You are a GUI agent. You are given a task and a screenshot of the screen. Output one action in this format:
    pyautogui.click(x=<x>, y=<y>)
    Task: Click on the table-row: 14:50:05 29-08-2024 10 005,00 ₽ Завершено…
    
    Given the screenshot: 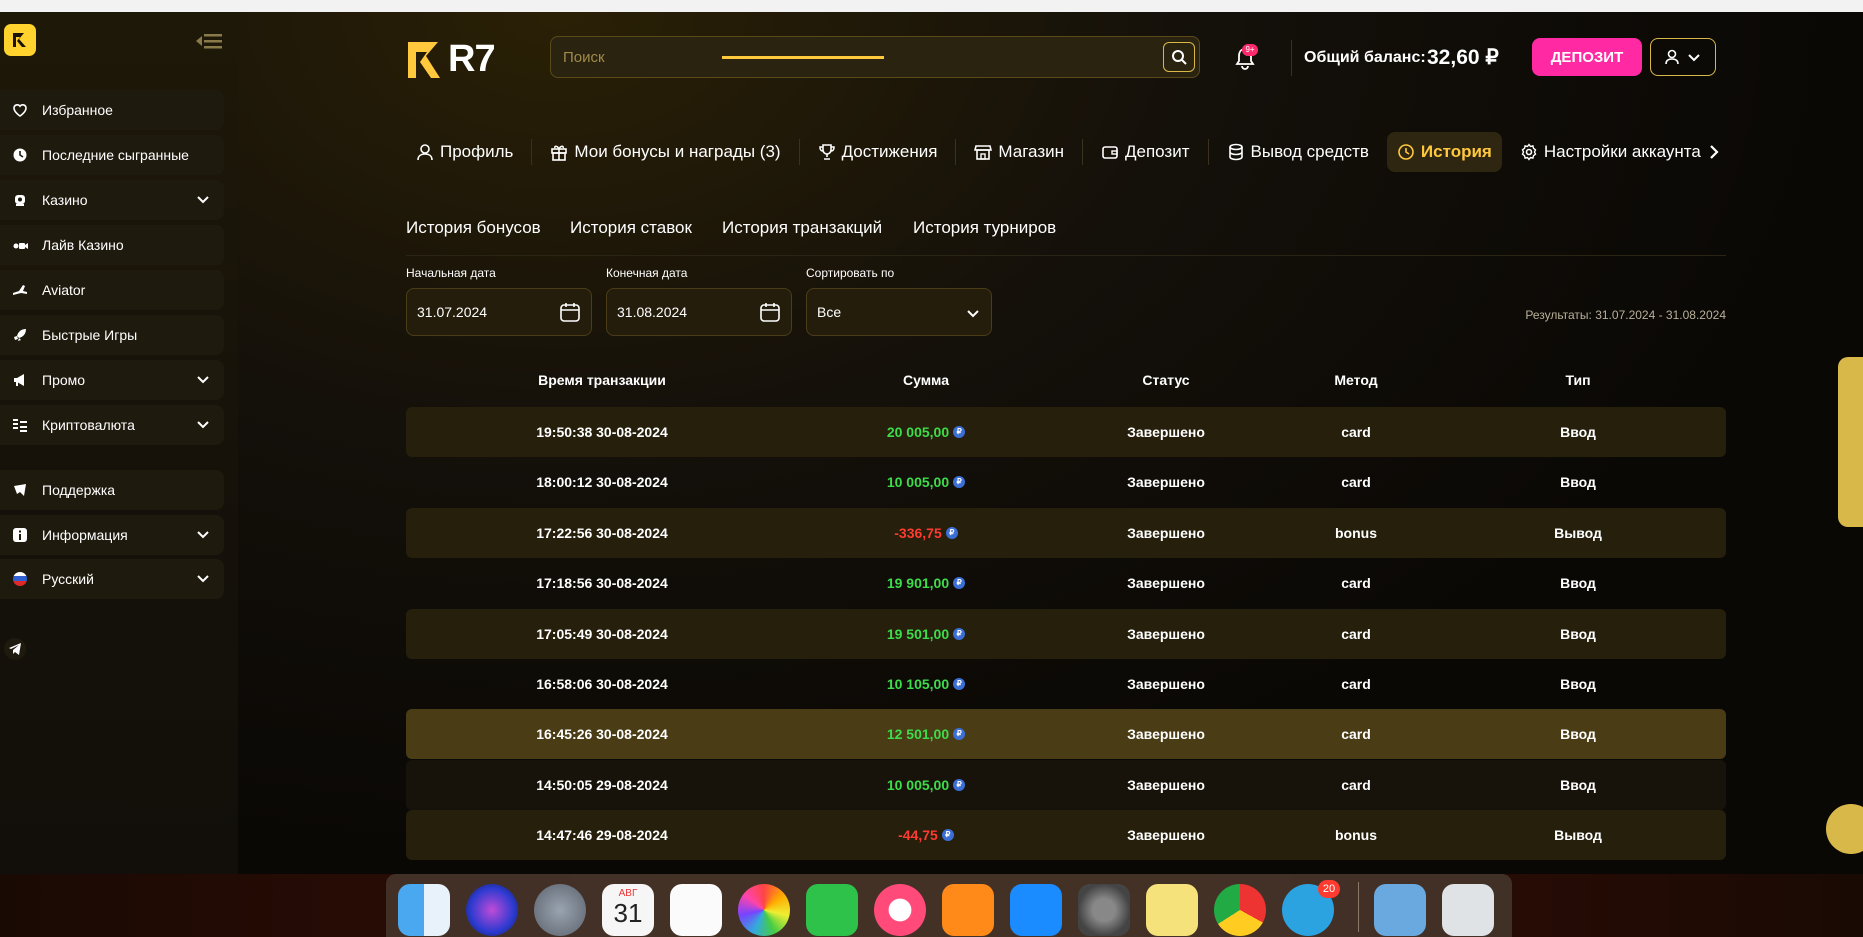 What is the action you would take?
    pyautogui.click(x=1066, y=785)
    